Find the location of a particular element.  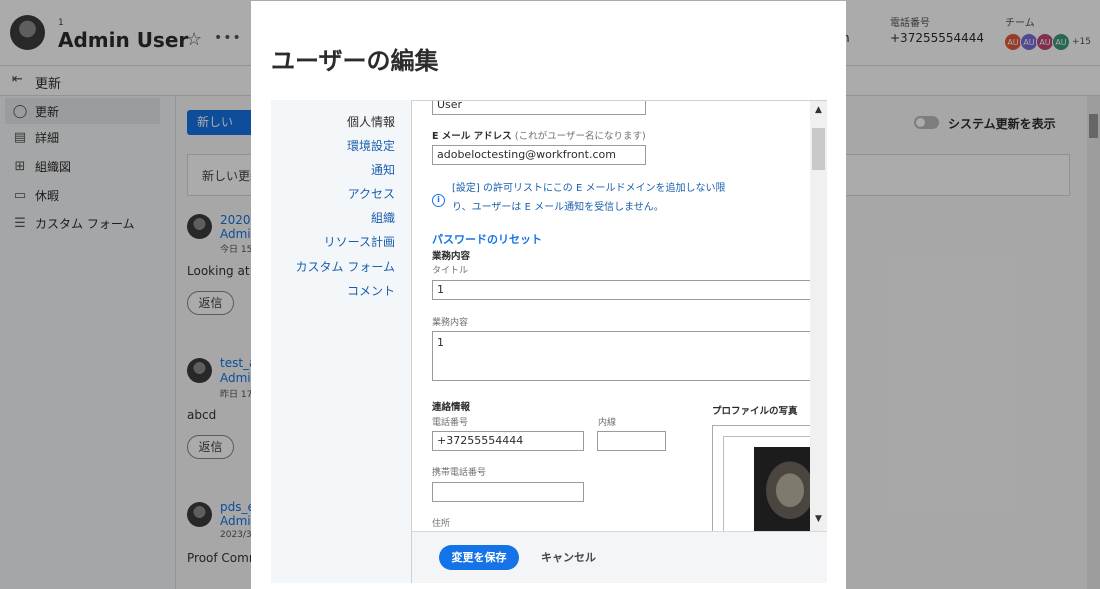

email-label: E メール アドレス (これがユーザー名になります) is located at coordinates (539, 135).